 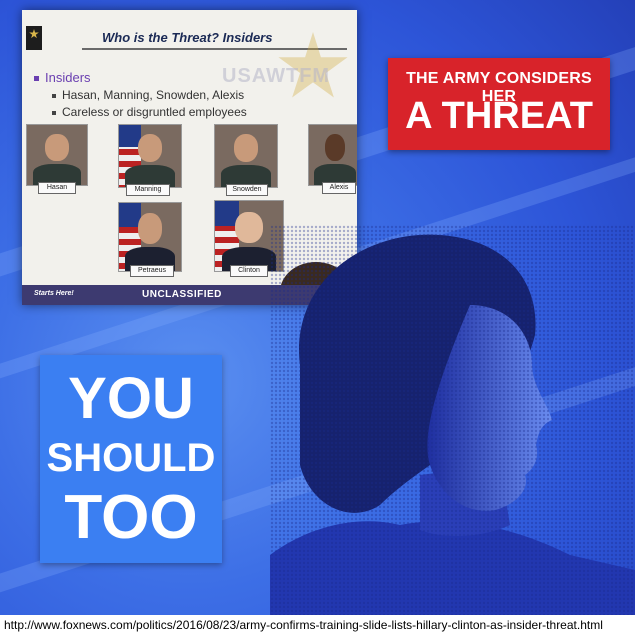 I want to click on callout-line-you: YOU, so click(x=131, y=398).